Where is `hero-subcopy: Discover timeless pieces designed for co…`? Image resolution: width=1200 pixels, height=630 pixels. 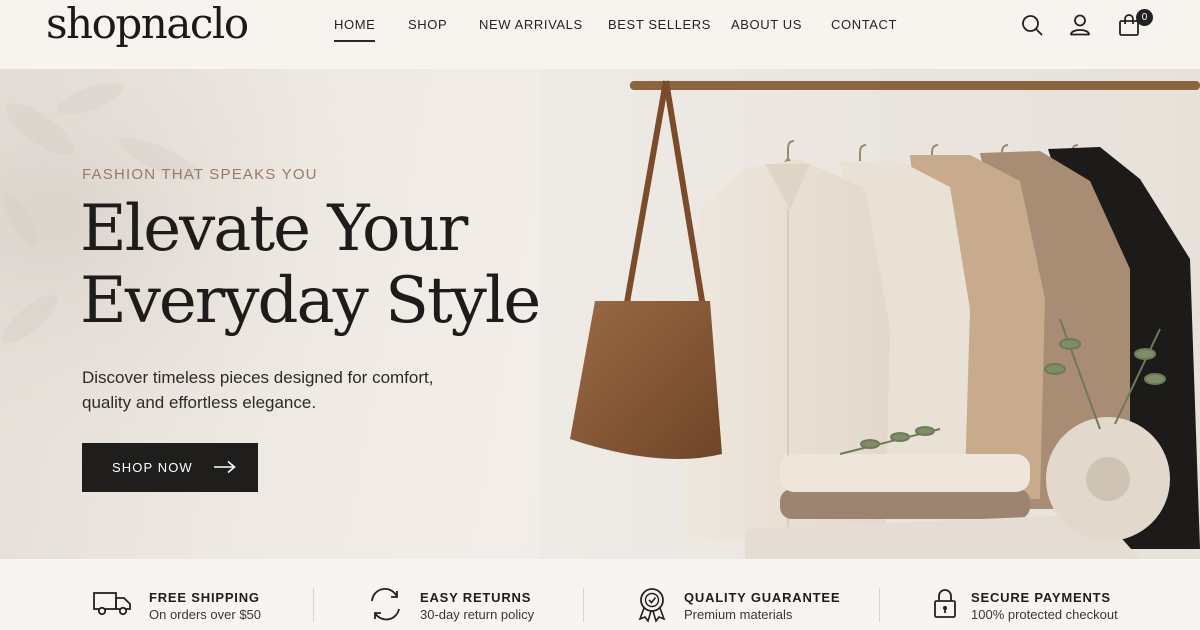
hero-subcopy: Discover timeless pieces designed for co… is located at coordinates (282, 390).